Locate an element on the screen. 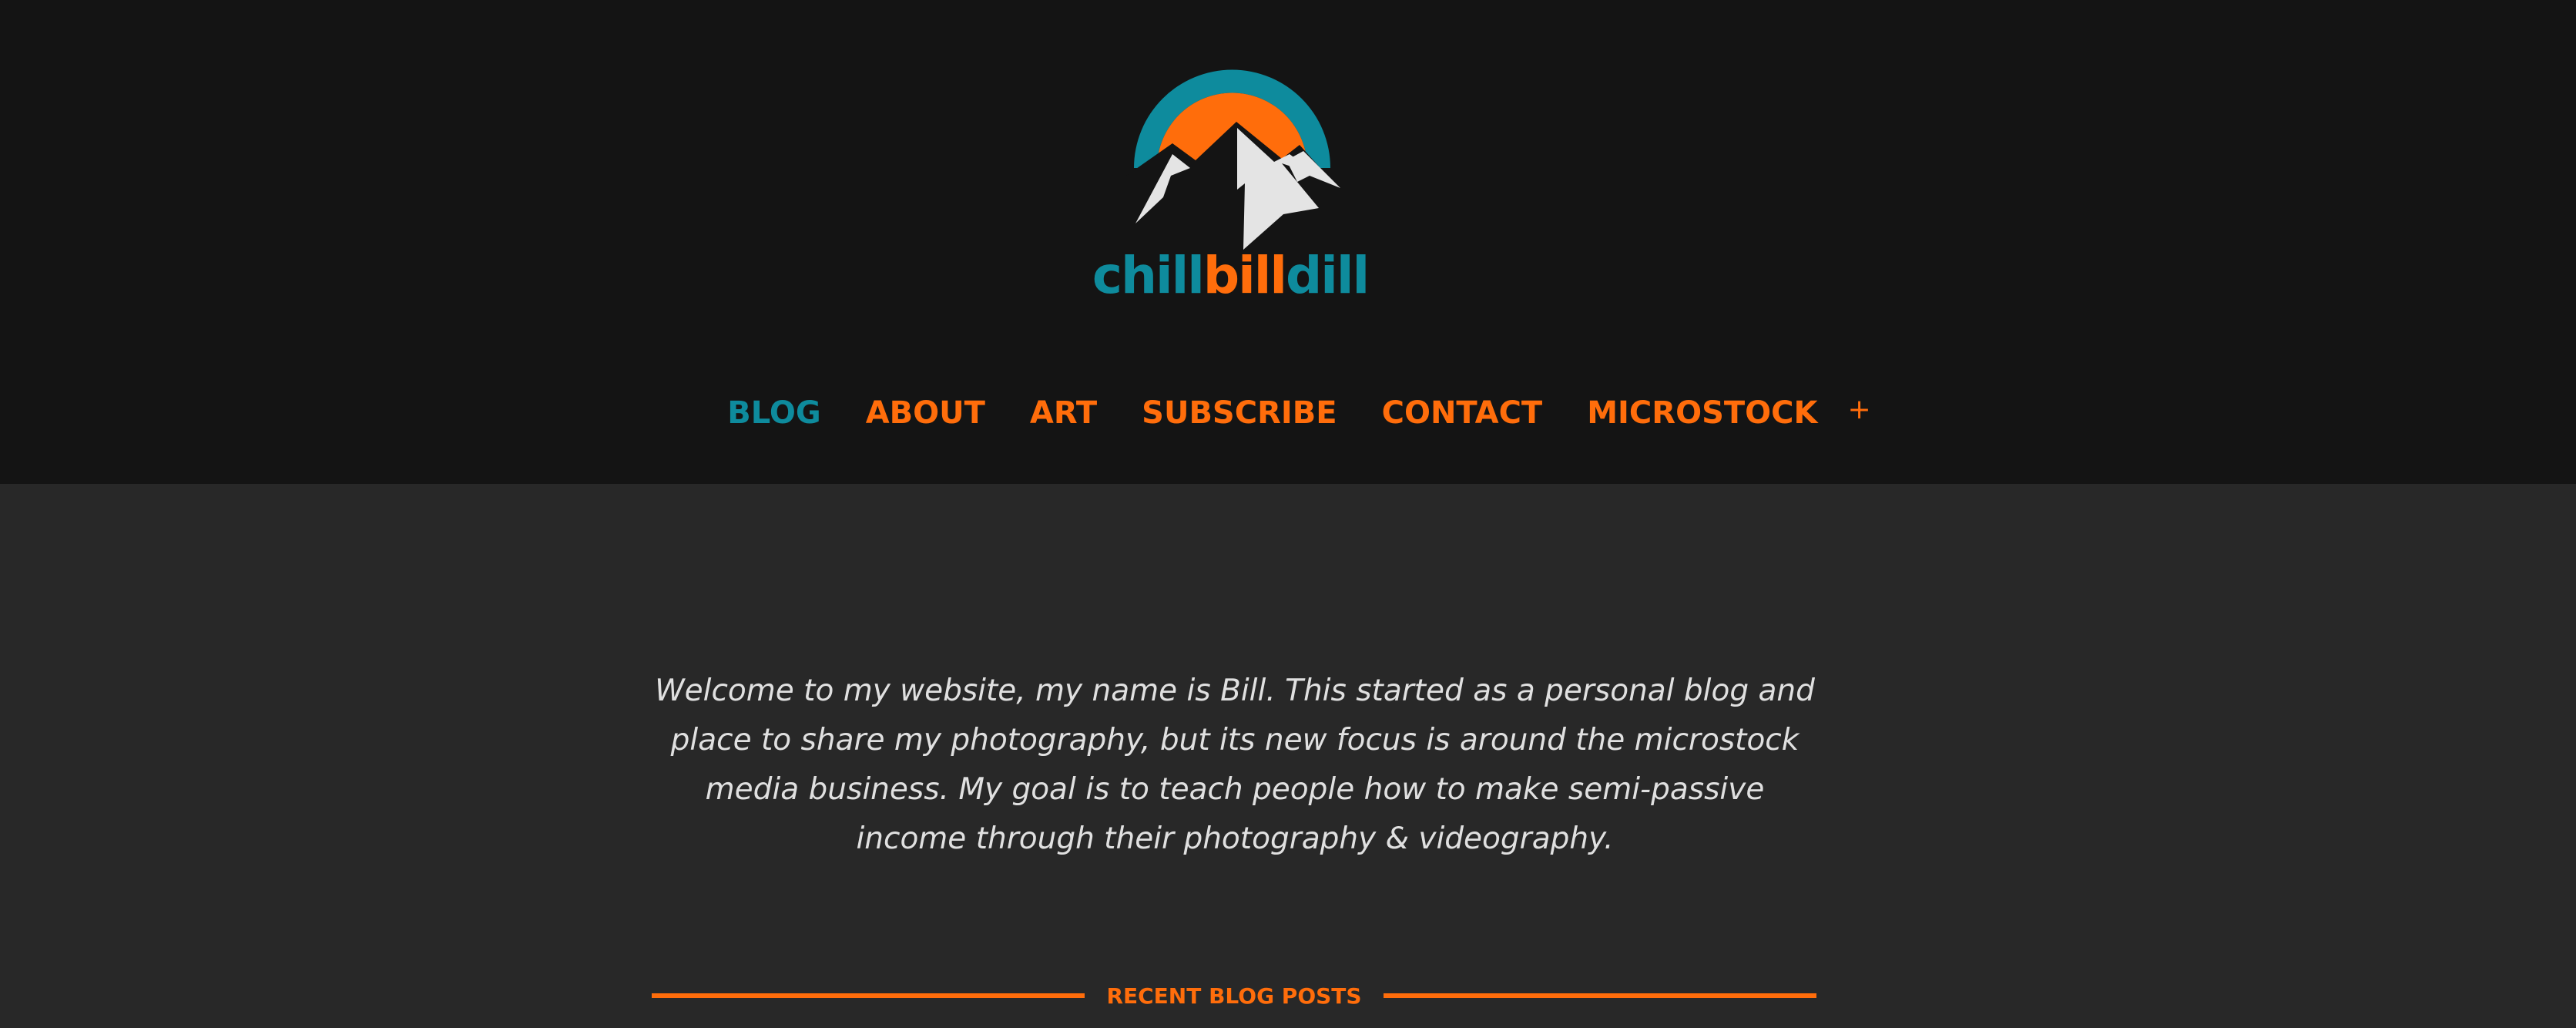 The height and width of the screenshot is (1028, 2576). logo-word-bill: bill is located at coordinates (1244, 275).